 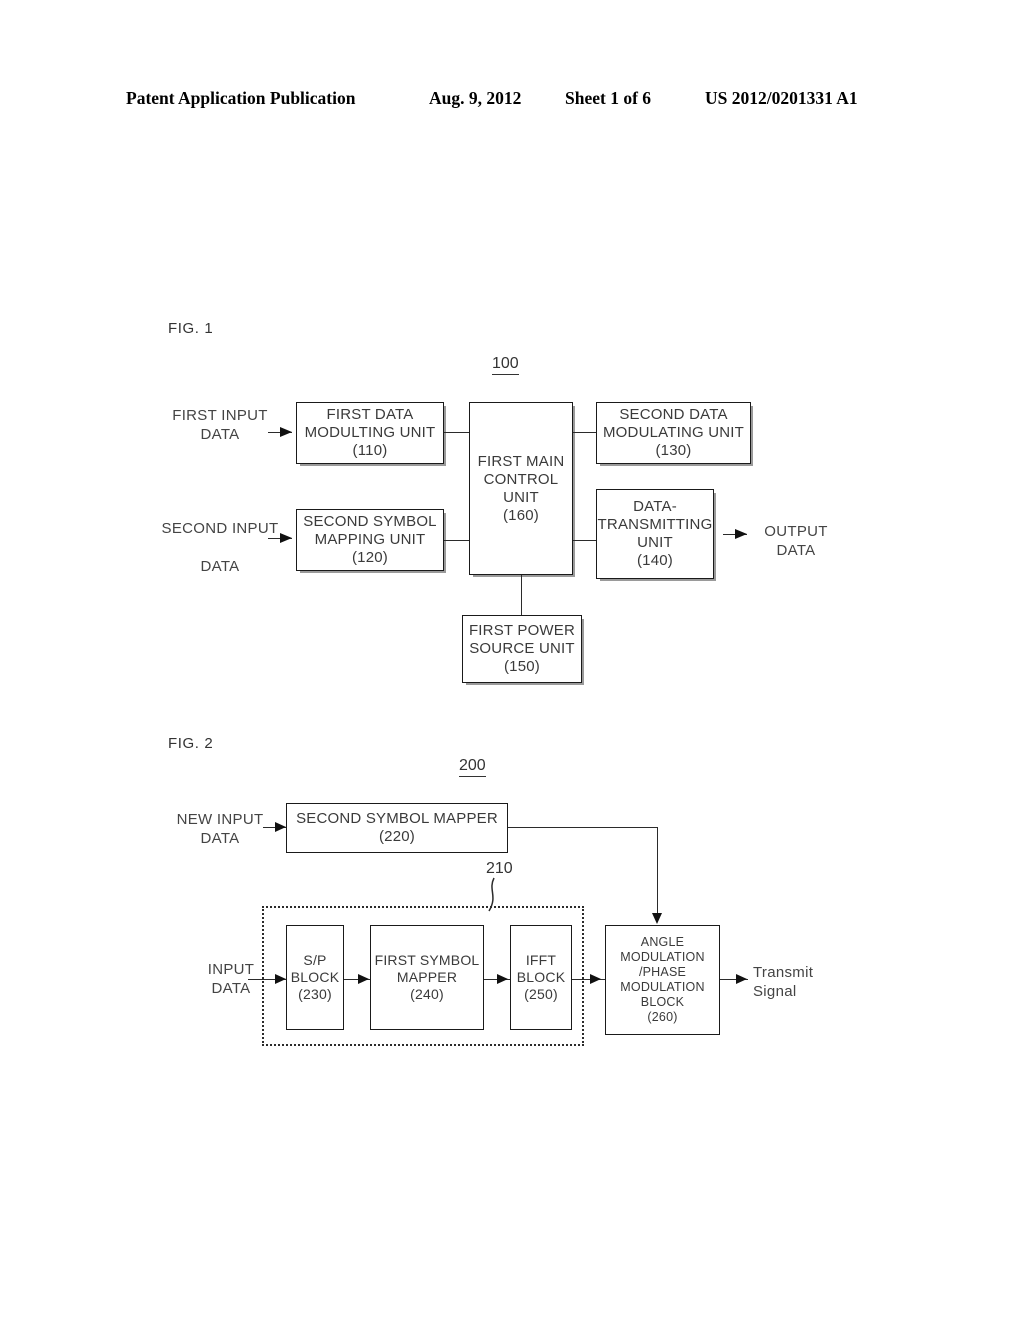 What do you see at coordinates (370, 540) in the screenshot?
I see `block-second-symbol-mapping-unit: SECOND SYMBOL MAPPING UNIT (120)` at bounding box center [370, 540].